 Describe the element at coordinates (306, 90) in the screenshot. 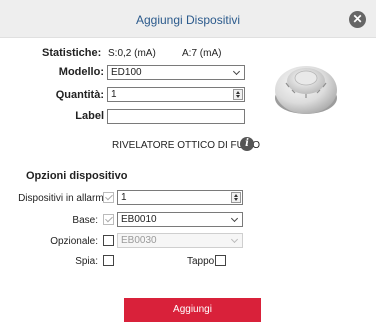

I see `smoke-detector-image` at that location.